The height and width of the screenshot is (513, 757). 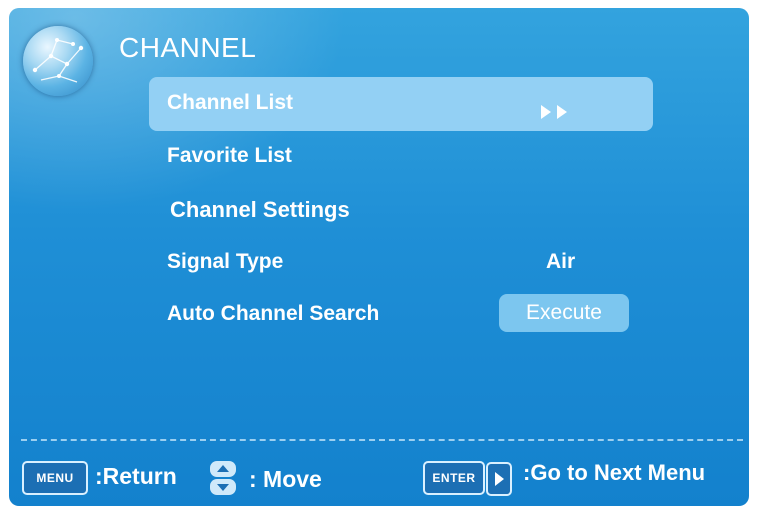 I want to click on menu-title: CHANNEL, so click(x=188, y=47).